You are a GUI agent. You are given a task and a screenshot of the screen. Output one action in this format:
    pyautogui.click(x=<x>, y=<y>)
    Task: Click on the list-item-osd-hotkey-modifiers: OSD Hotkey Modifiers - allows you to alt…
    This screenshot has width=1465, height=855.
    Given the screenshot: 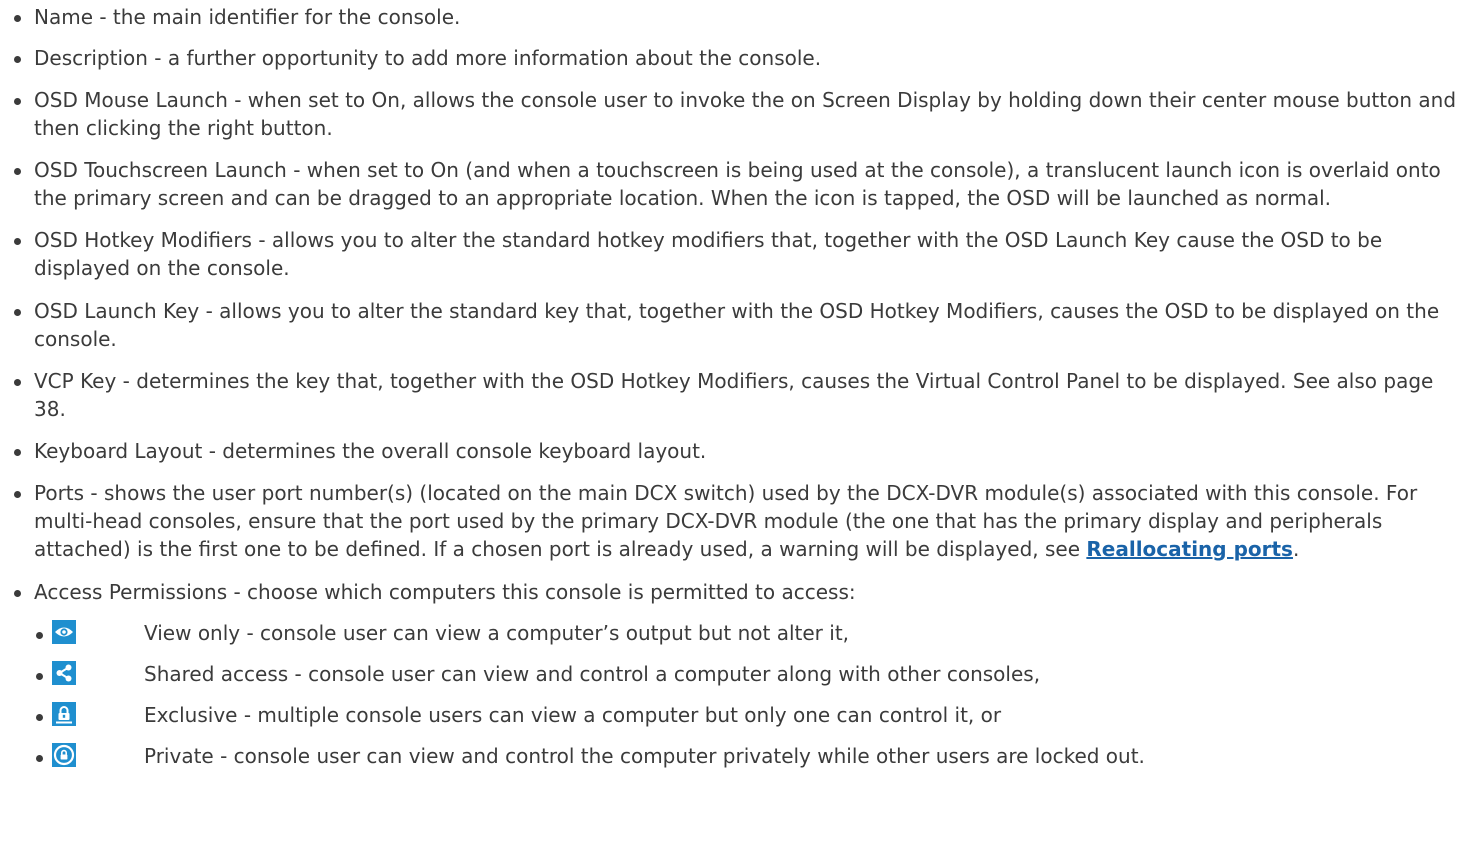 What is the action you would take?
    pyautogui.click(x=738, y=254)
    